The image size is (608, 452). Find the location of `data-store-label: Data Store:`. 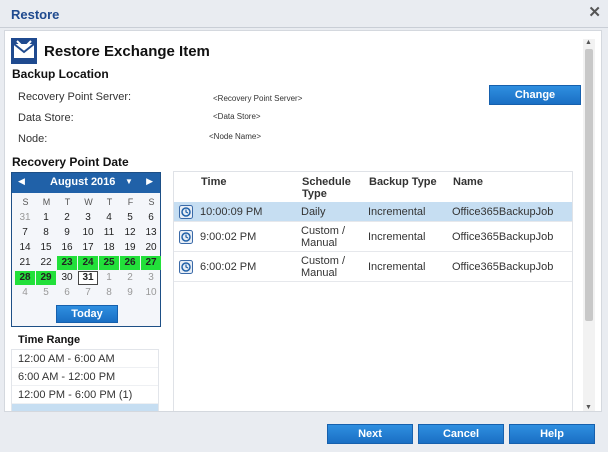

data-store-label: Data Store: is located at coordinates (46, 118).